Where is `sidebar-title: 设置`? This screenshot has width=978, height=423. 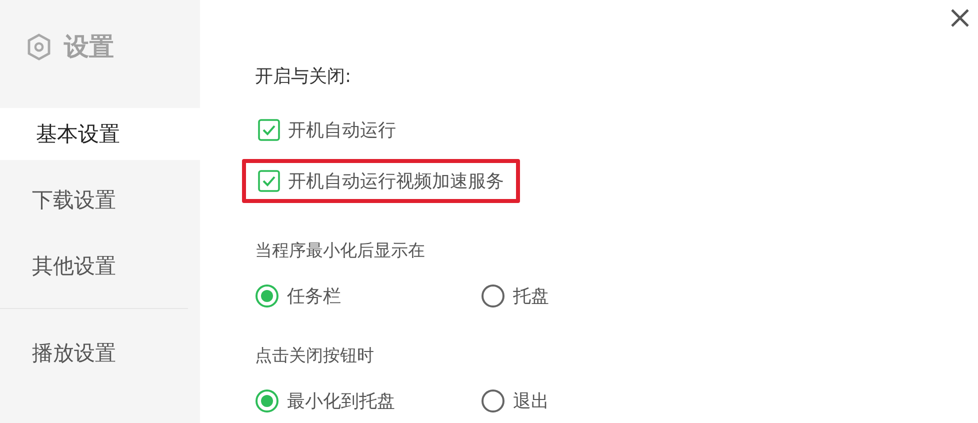 sidebar-title: 设置 is located at coordinates (89, 47).